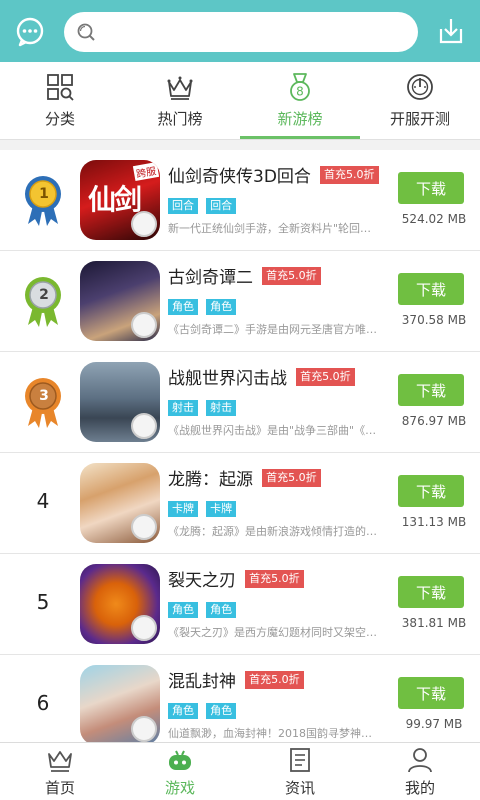  What do you see at coordinates (210, 480) in the screenshot?
I see `game-name: 龙腾：起源` at bounding box center [210, 480].